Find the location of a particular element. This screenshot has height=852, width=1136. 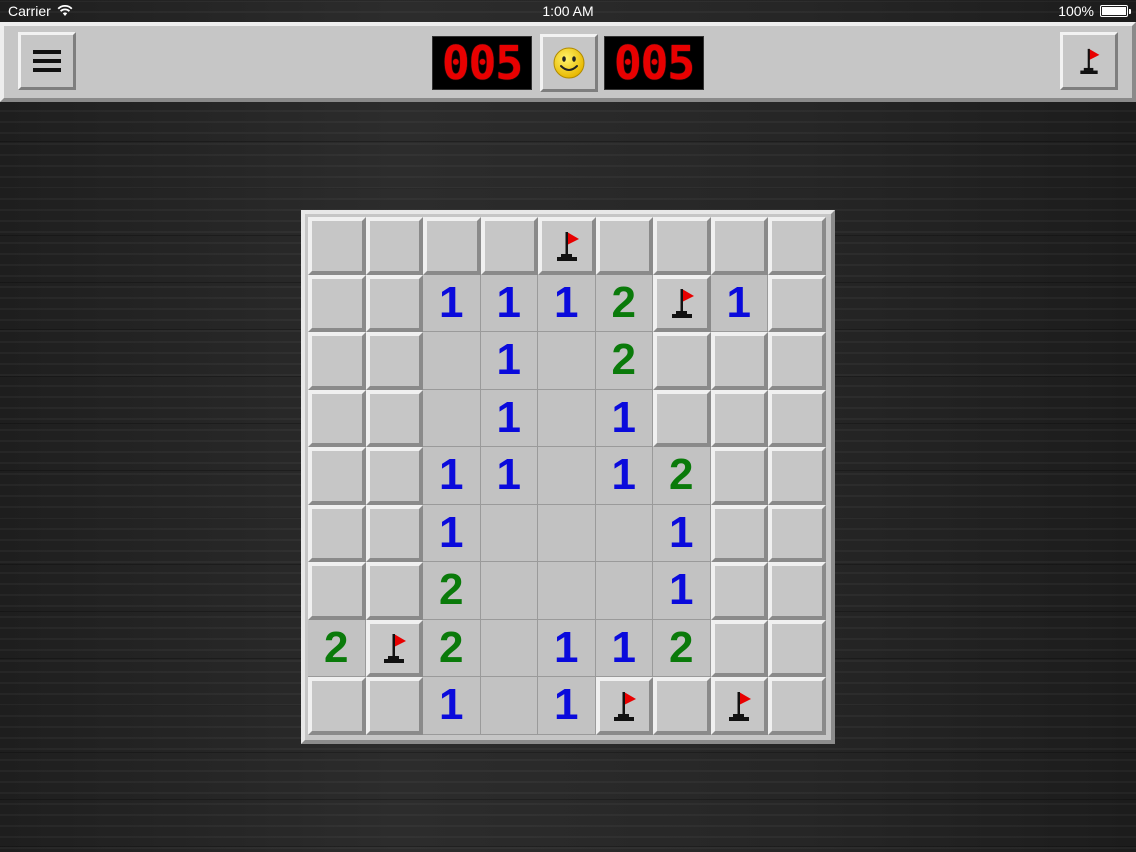

flag-mode-button is located at coordinates (1089, 61).